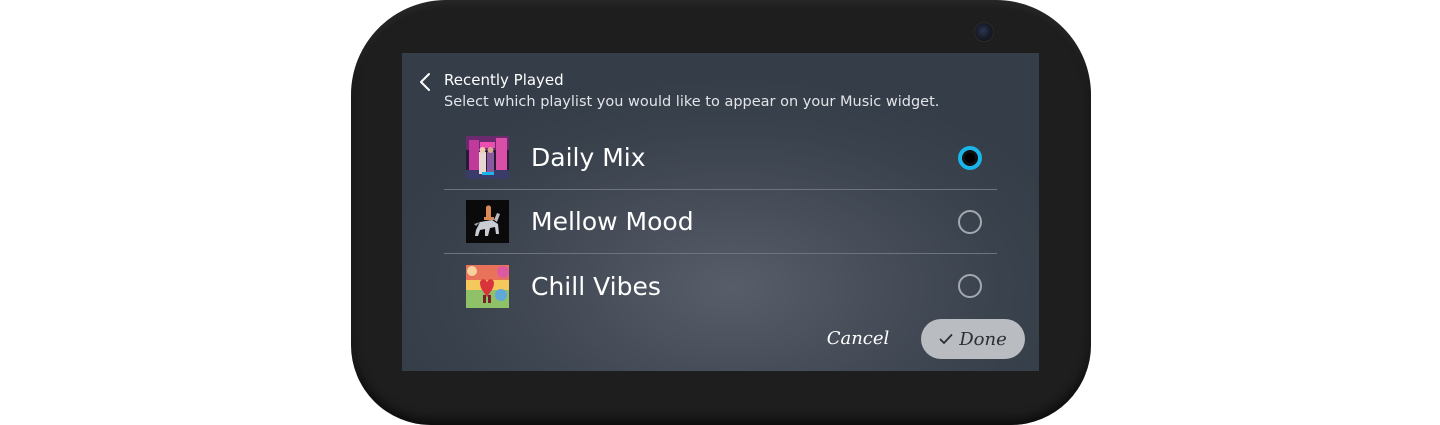 This screenshot has height=425, width=1440. I want to click on back-button, so click(425, 82).